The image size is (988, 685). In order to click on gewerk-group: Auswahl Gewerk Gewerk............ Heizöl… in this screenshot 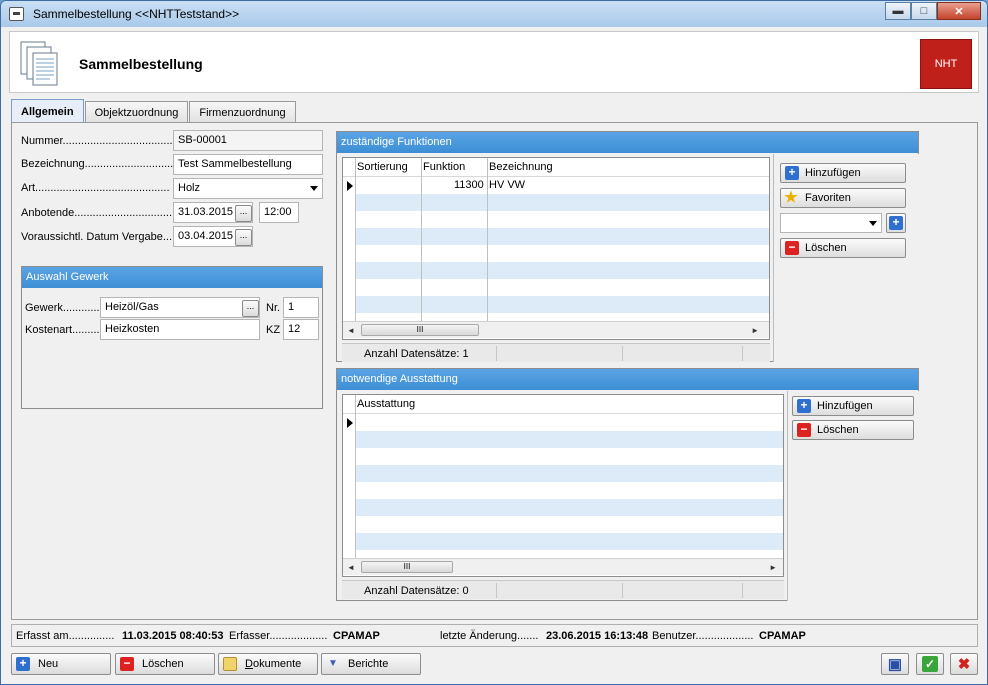, I will do `click(172, 337)`.